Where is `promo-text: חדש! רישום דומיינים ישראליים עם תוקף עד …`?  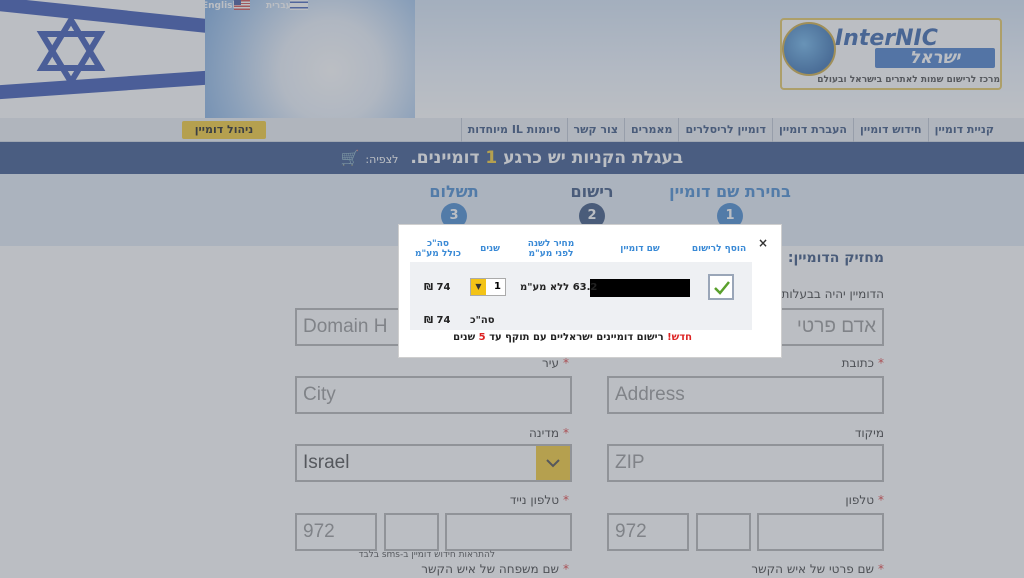 promo-text: חדש! רישום דומיינים ישראליים עם תוקף עד … is located at coordinates (572, 337).